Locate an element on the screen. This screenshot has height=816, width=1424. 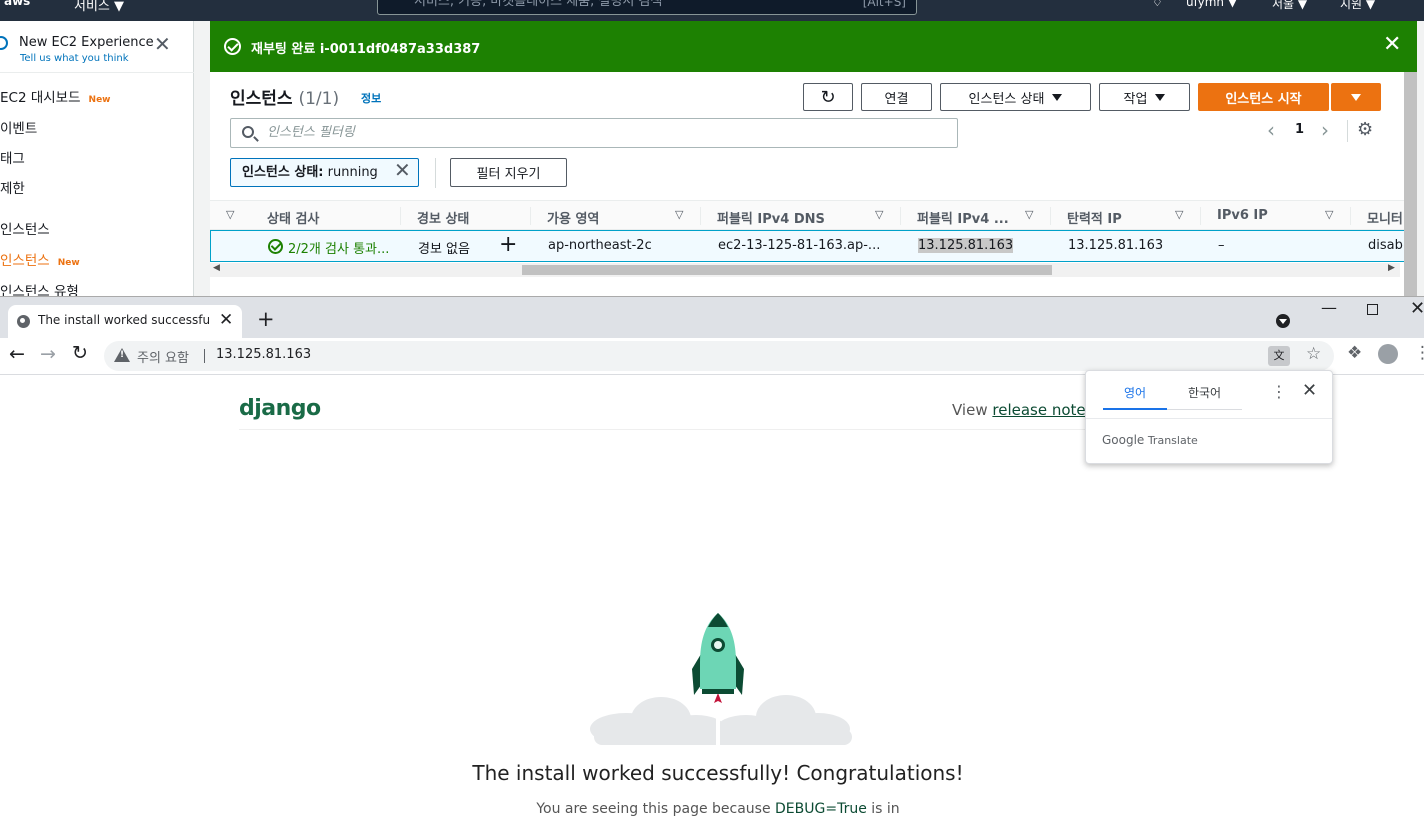
experience-feedback-link: Tell us what you think is located at coordinates (74, 58).